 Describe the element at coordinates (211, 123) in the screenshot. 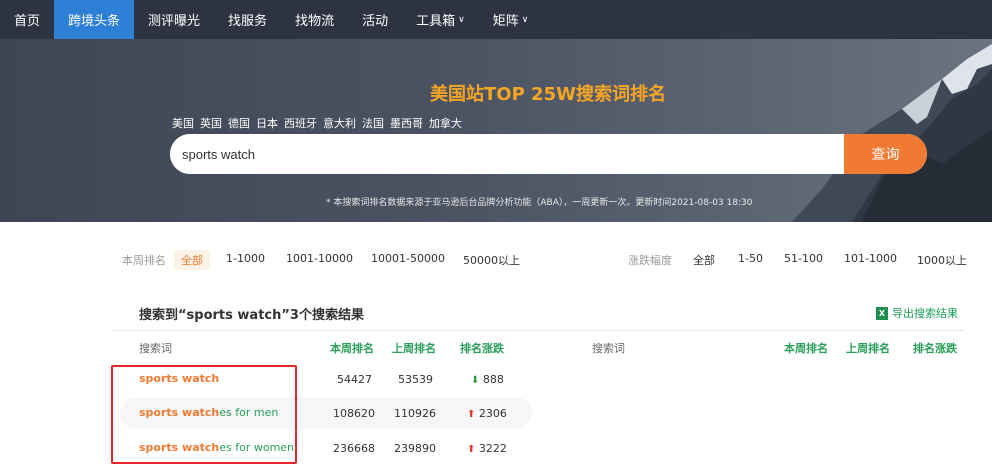

I see `site-uk: 英国` at that location.